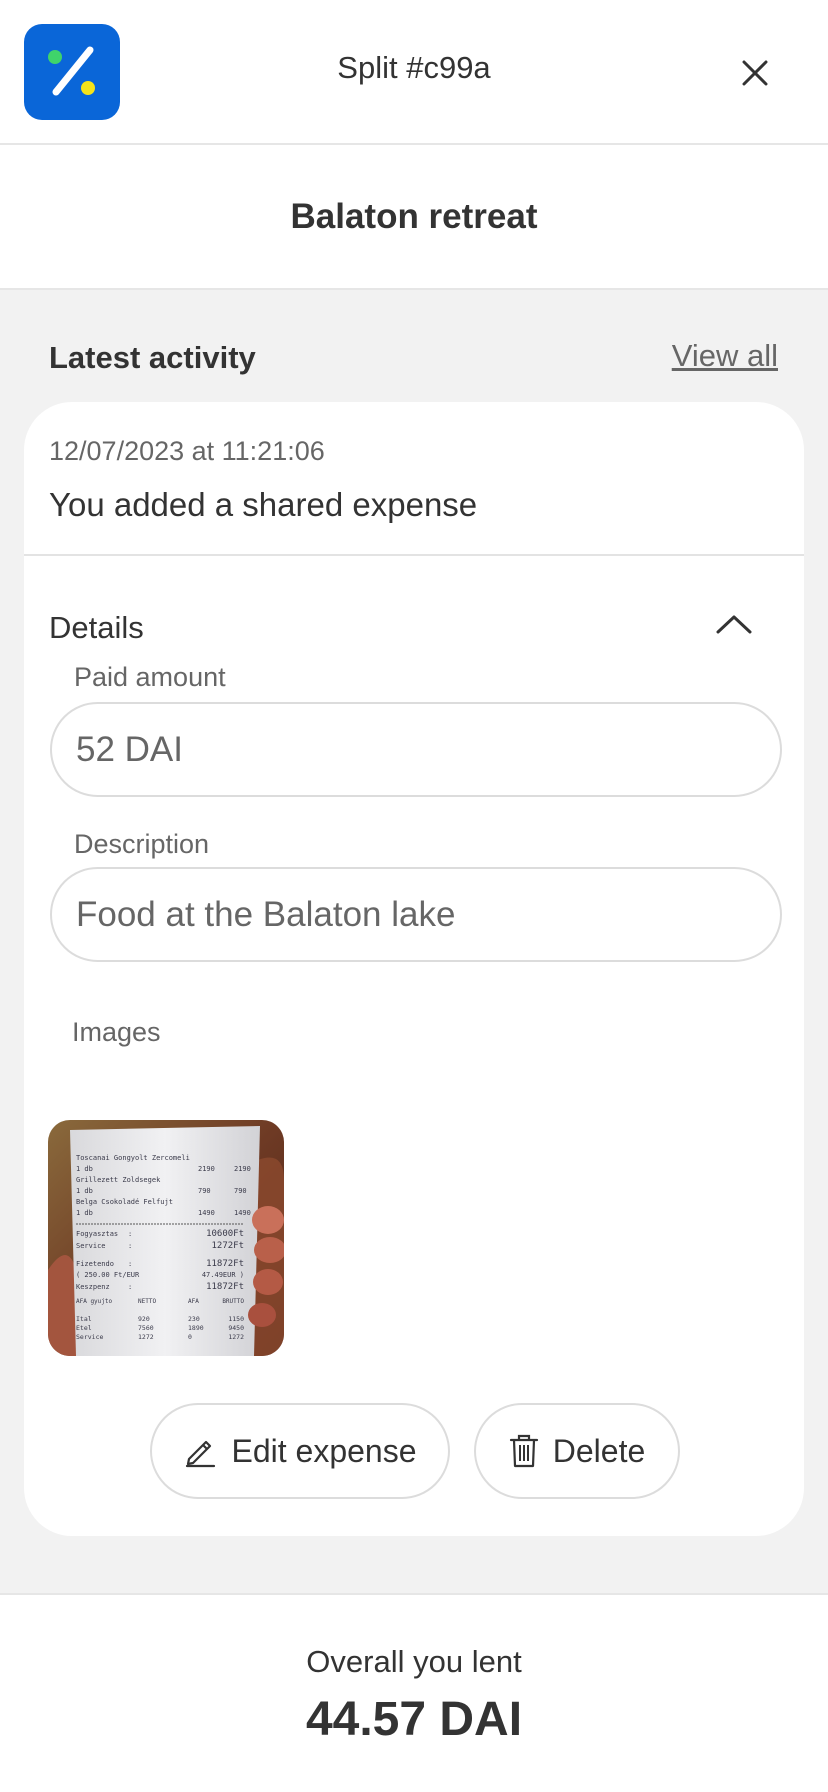 The image size is (828, 1792). I want to click on receipt-text: AFA gyujto, so click(94, 1301).